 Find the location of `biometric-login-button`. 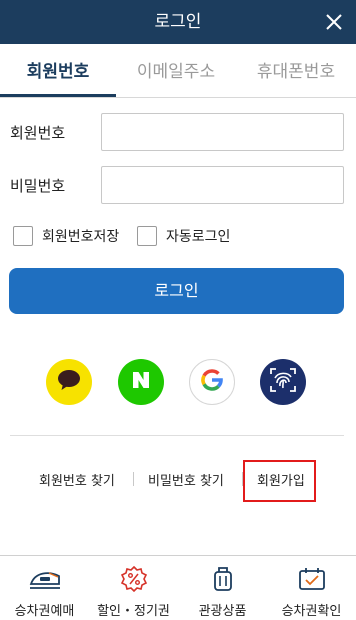

biometric-login-button is located at coordinates (283, 382).